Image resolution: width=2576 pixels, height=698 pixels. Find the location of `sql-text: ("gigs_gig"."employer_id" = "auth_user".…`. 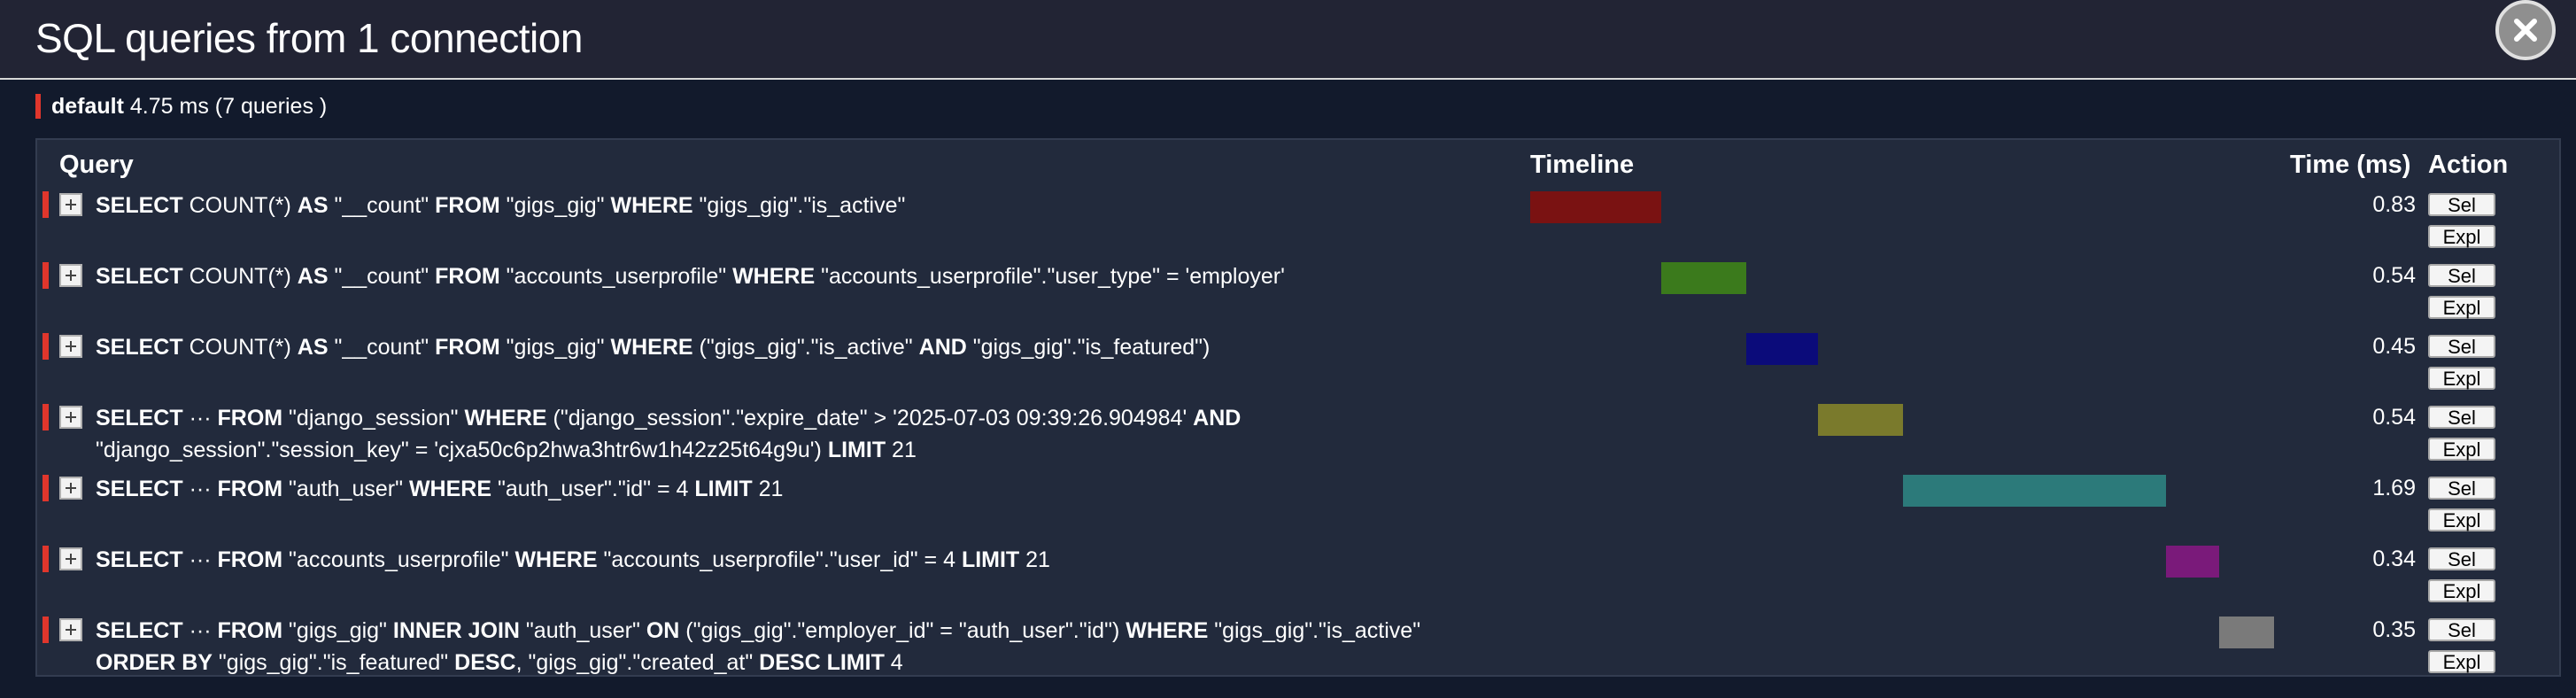

sql-text: ("gigs_gig"."employer_id" = "auth_user".… is located at coordinates (902, 630).